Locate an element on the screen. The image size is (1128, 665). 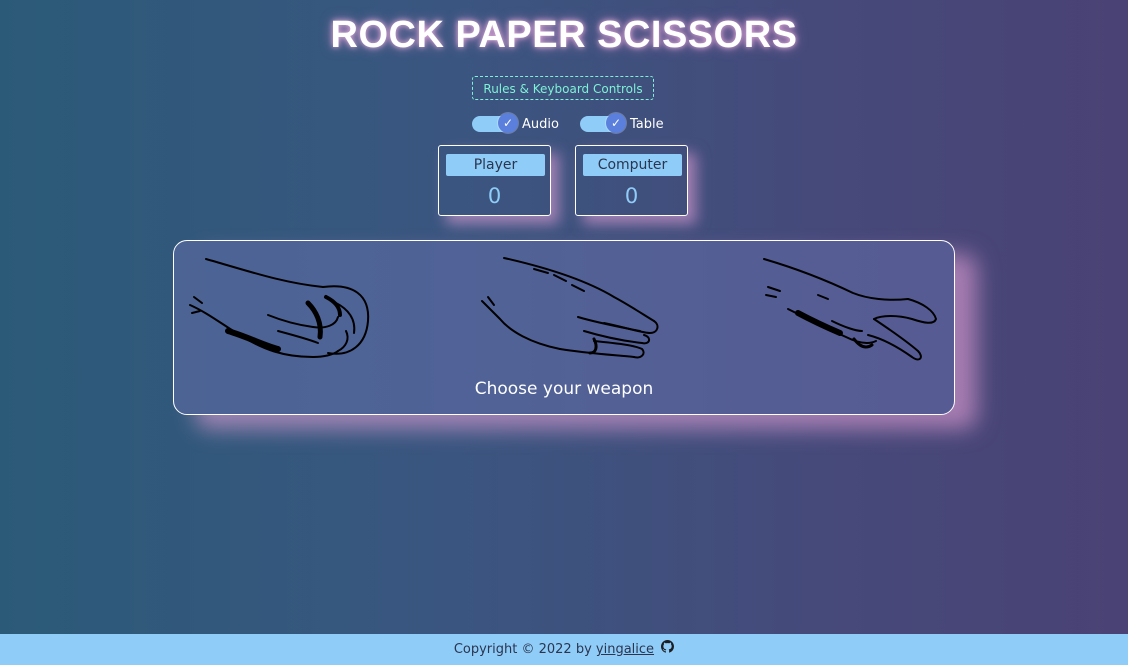
table-toggle-track: ✓ is located at coordinates (603, 123).